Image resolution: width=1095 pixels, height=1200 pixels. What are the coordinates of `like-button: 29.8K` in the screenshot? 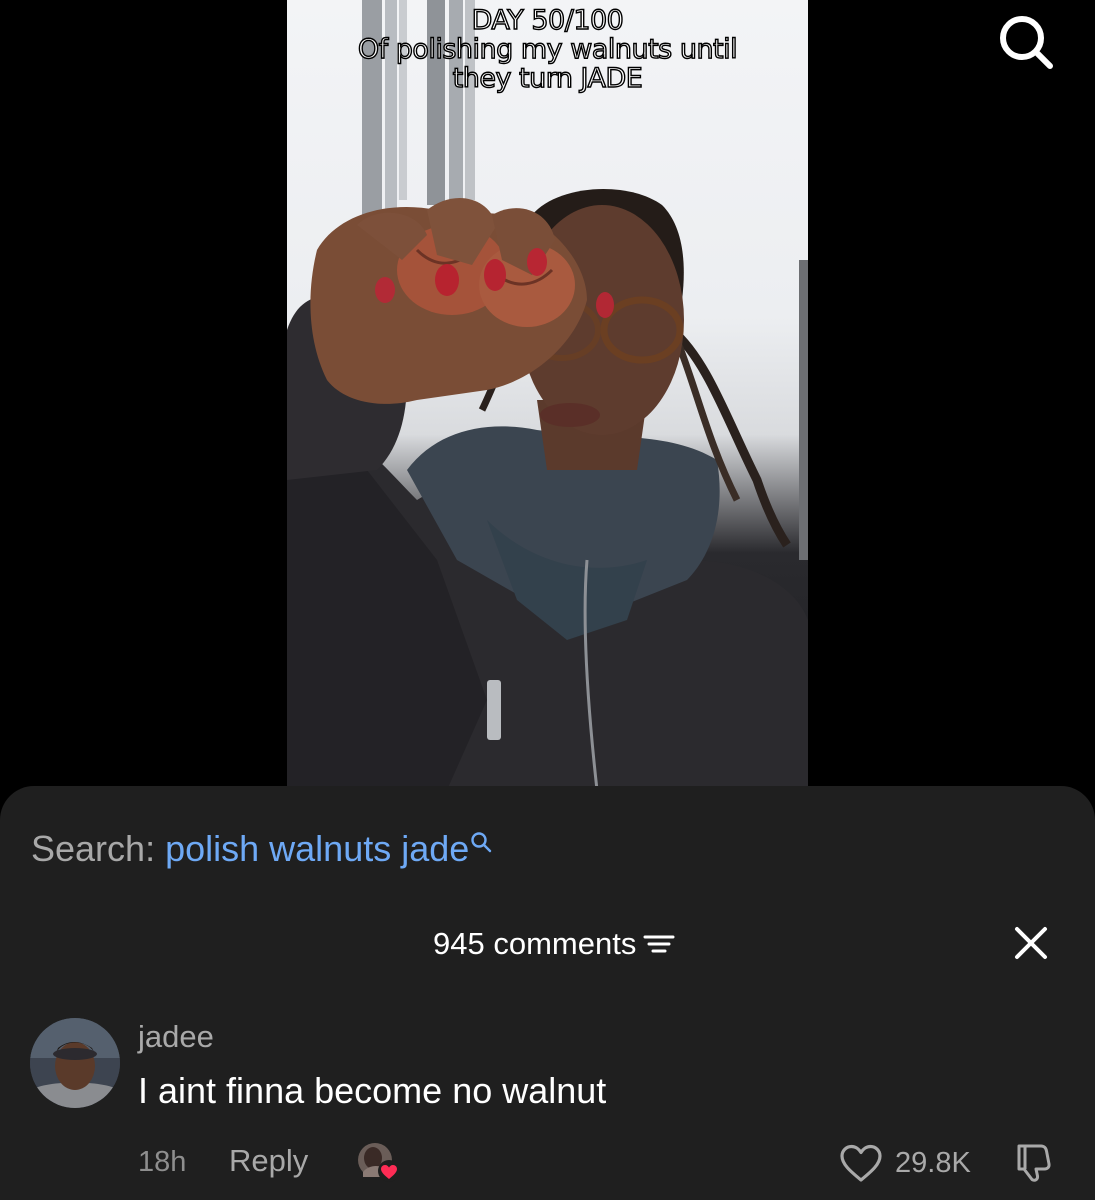 It's located at (904, 1163).